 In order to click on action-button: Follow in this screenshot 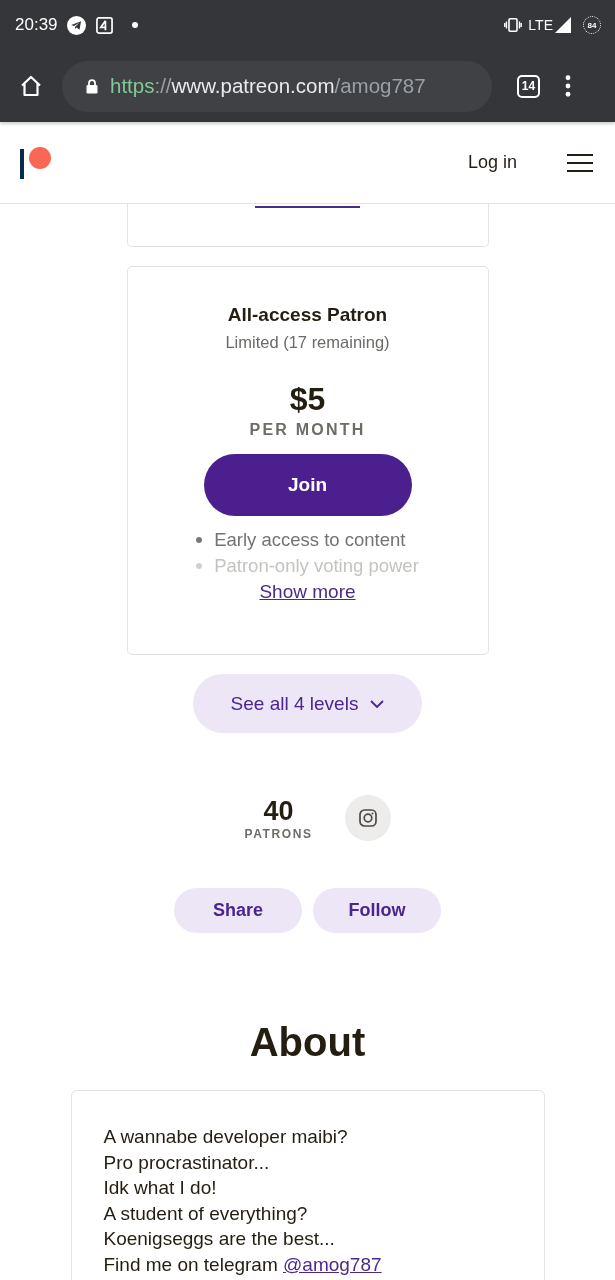, I will do `click(377, 910)`.